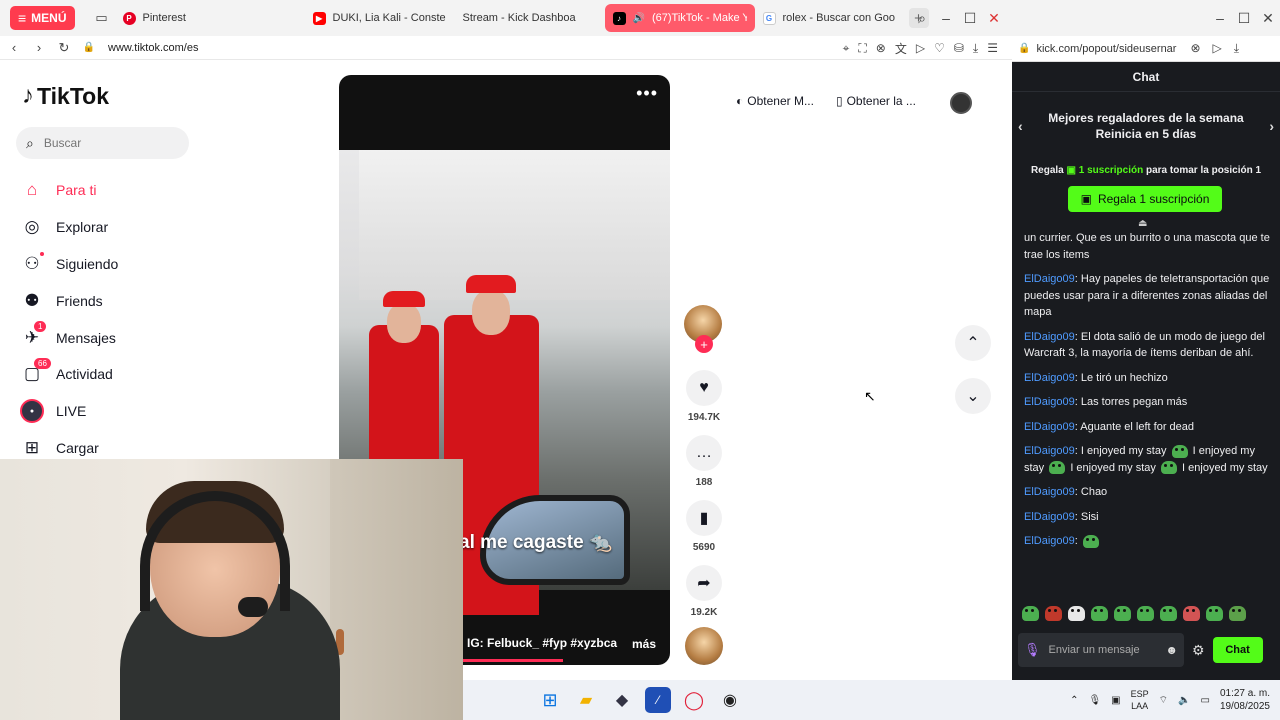 Image resolution: width=1280 pixels, height=720 pixels. I want to click on search-box: ⌕, so click(102, 143).